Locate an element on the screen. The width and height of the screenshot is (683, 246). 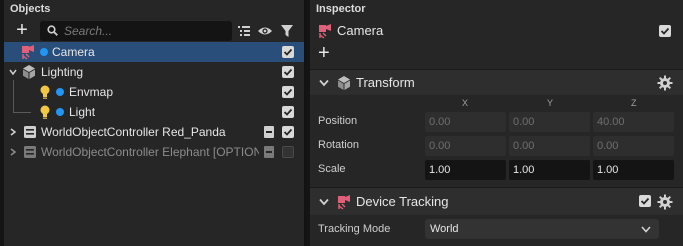
object-enabled-checkbox is located at coordinates (665, 31).